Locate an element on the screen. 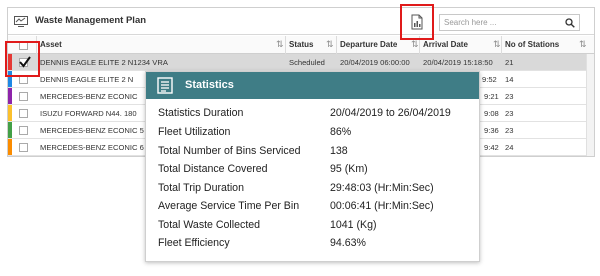  stat-value: 00:06:41 (Hr:Min:Sec) is located at coordinates (382, 206).